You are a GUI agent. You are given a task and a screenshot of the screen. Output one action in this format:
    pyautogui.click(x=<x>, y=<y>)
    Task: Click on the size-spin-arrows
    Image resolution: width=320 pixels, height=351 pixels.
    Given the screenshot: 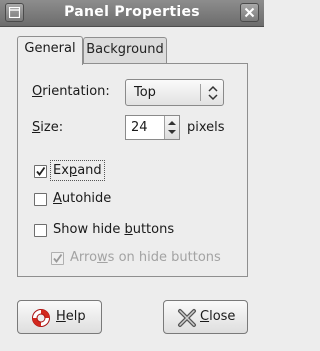 What is the action you would take?
    pyautogui.click(x=171, y=127)
    